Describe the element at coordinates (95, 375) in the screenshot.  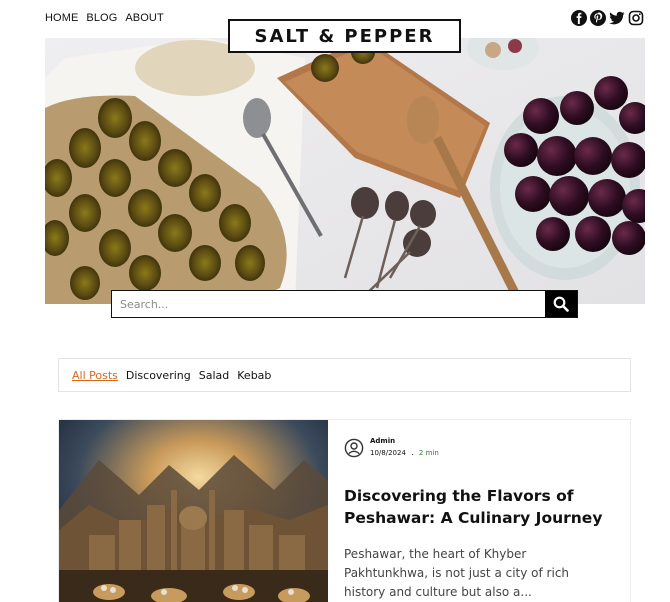
I see `category-all-posts: All Posts` at that location.